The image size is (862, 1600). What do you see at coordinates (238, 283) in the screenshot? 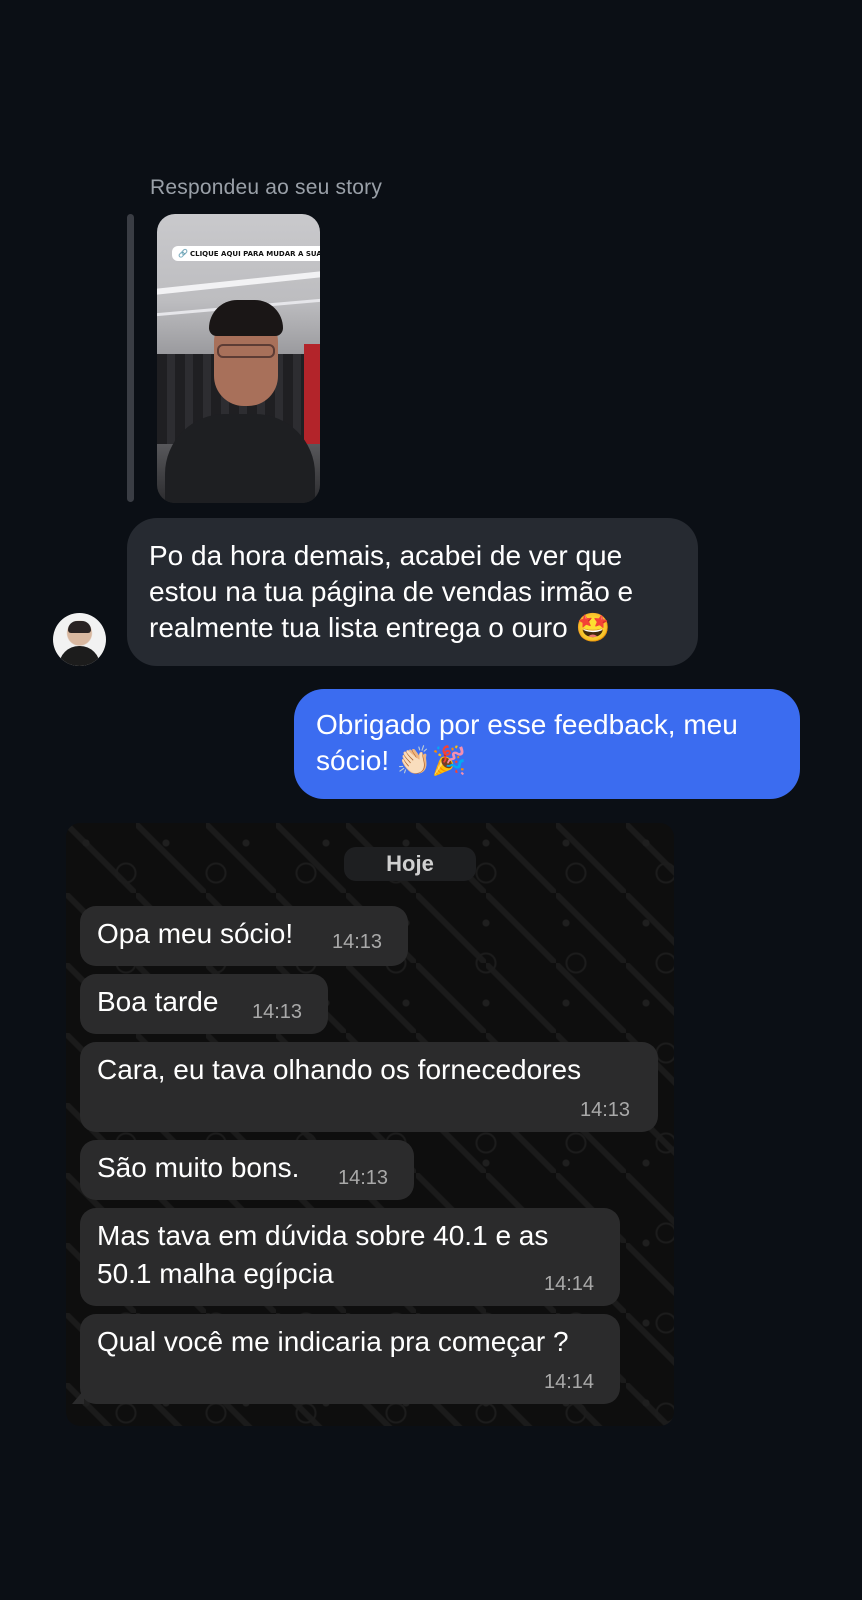
I see `story-ceiling-light` at bounding box center [238, 283].